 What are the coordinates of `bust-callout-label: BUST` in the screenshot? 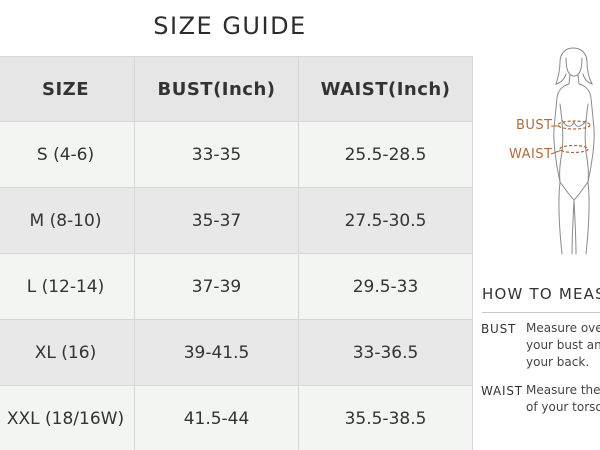 It's located at (534, 125).